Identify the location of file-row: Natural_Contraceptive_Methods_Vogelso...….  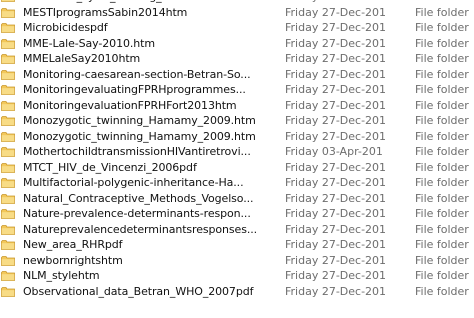
(237, 199).